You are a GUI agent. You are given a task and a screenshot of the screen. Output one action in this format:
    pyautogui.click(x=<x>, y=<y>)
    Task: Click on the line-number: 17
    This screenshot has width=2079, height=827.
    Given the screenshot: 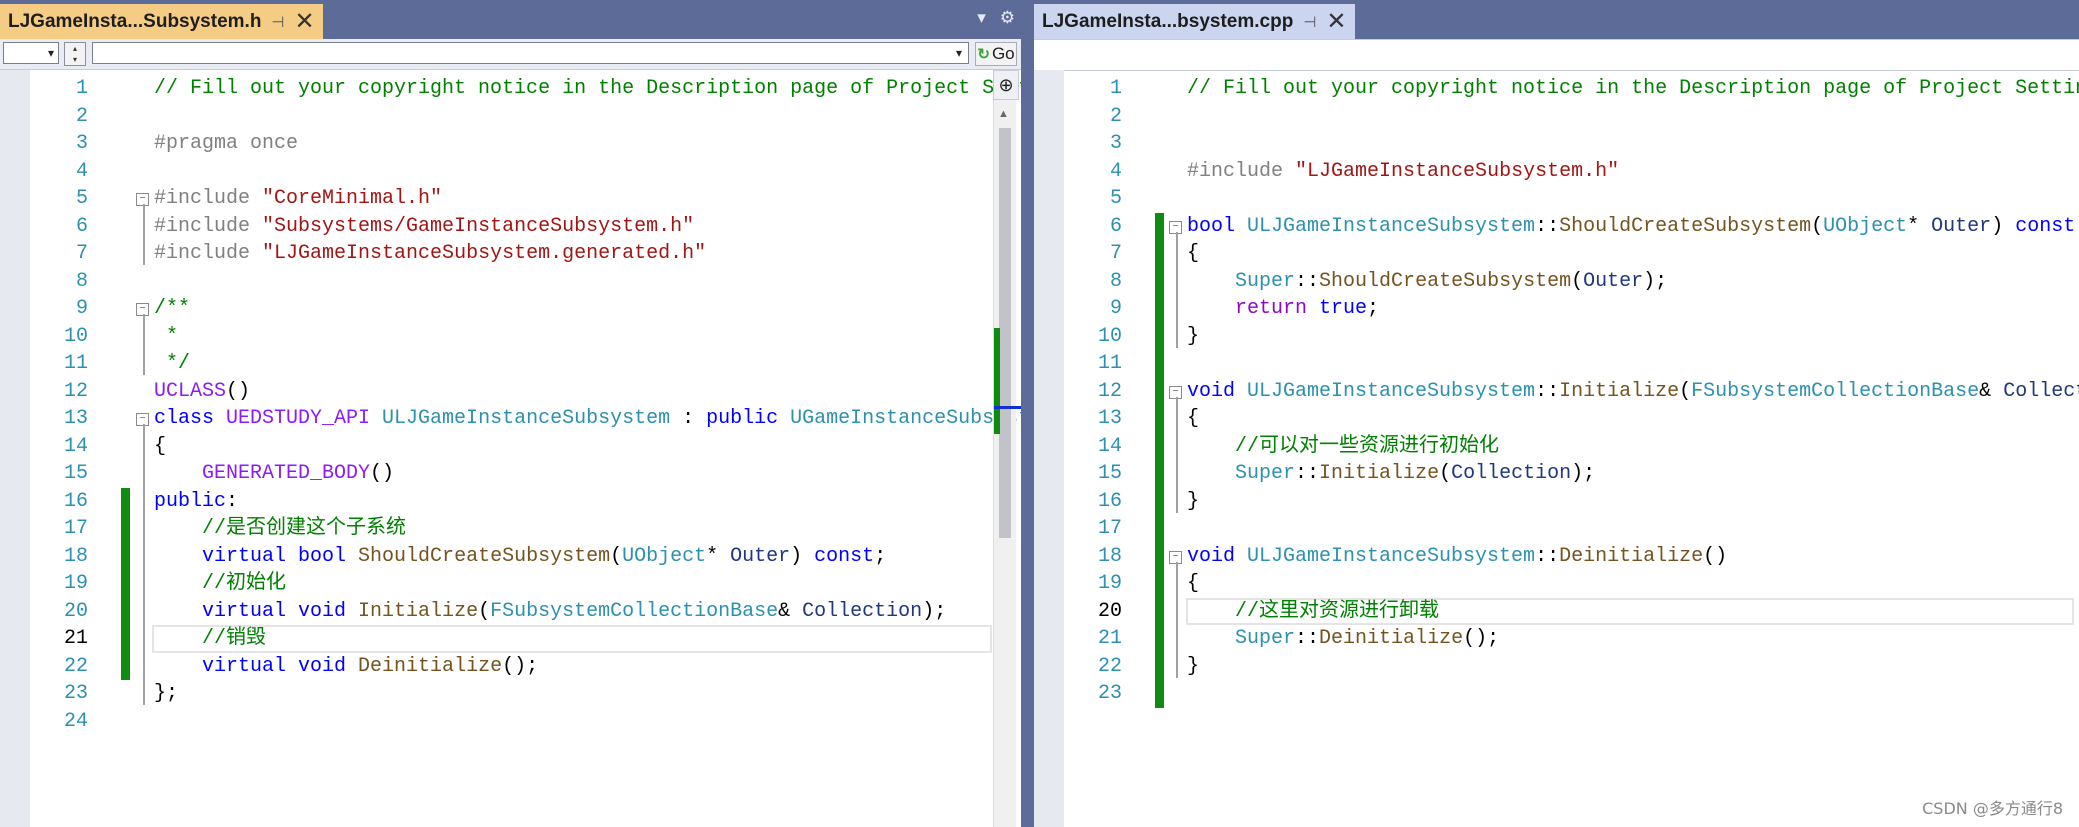 What is the action you would take?
    pyautogui.click(x=75, y=528)
    